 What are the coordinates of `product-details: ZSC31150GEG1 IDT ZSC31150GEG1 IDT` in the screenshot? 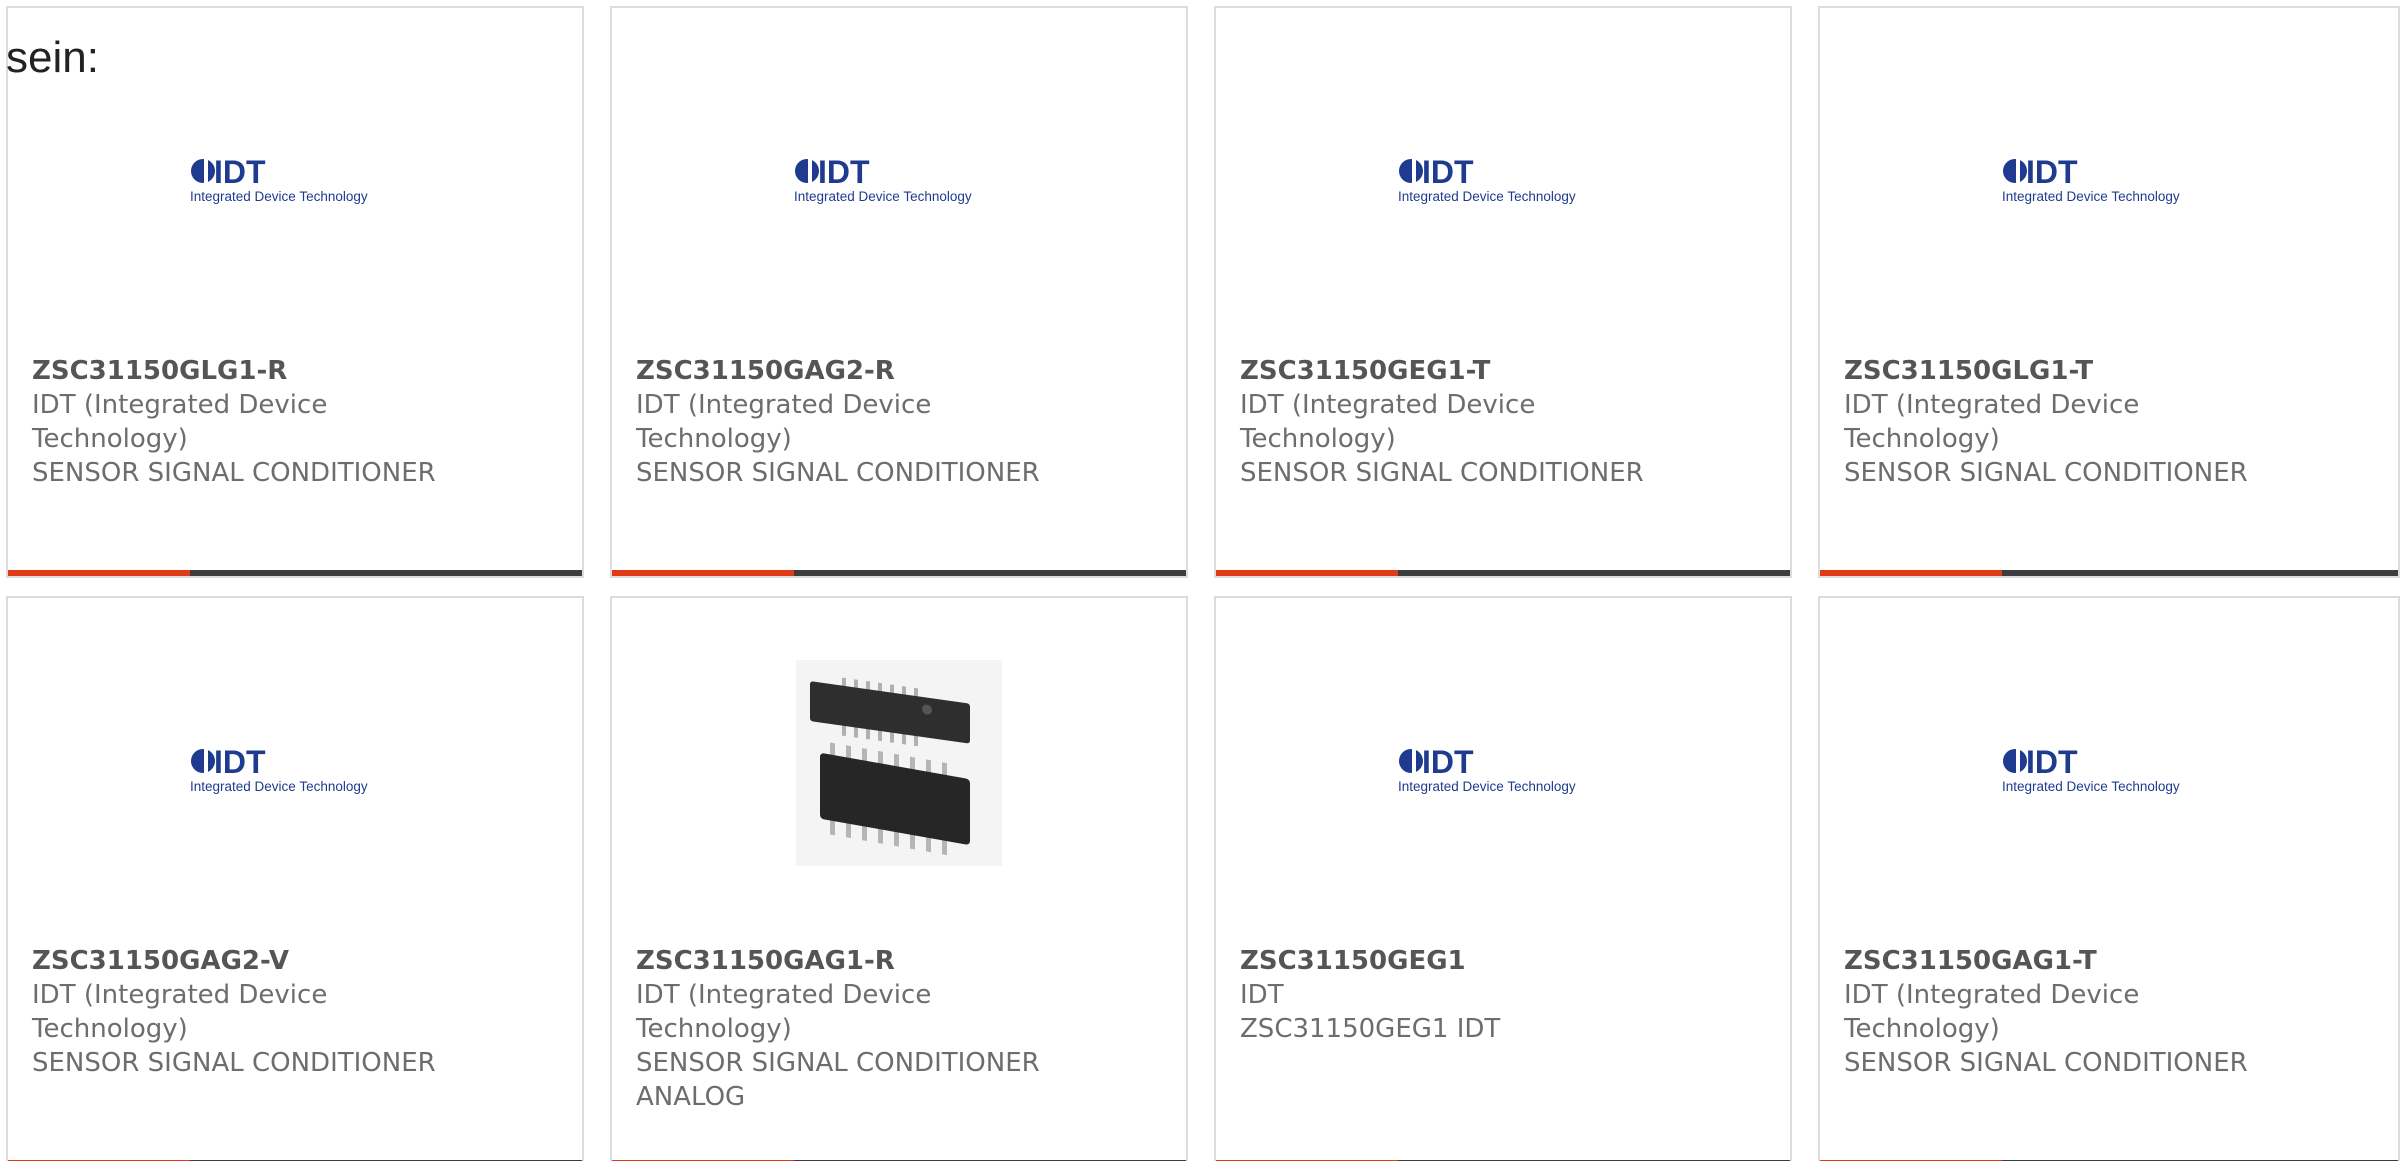 It's located at (1505, 995).